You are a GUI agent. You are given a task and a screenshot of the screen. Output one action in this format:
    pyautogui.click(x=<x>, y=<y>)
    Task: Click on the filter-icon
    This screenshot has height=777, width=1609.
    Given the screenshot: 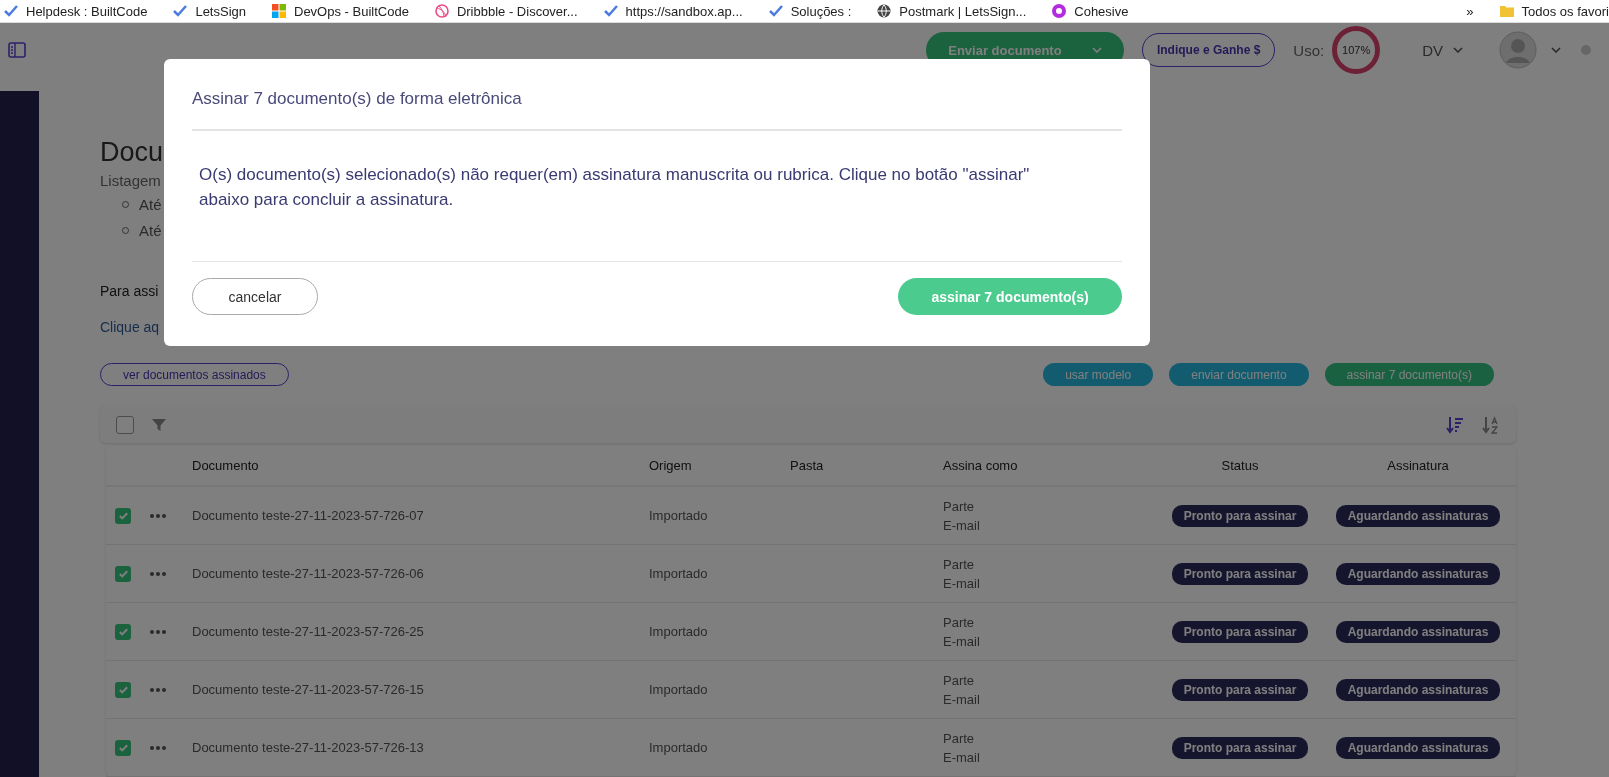 What is the action you would take?
    pyautogui.click(x=159, y=424)
    